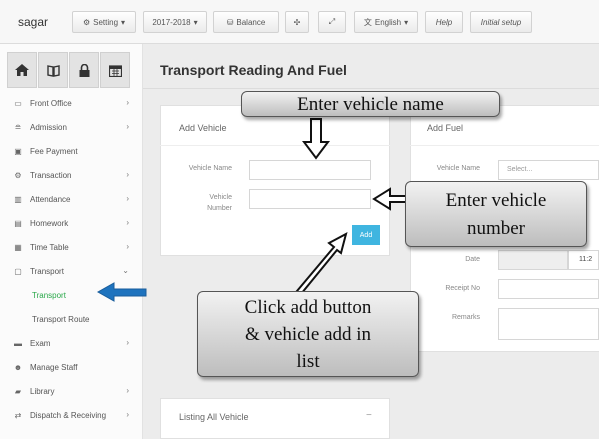 The width and height of the screenshot is (599, 439). Describe the element at coordinates (367, 22) in the screenshot. I see `translate-icon: 文` at that location.